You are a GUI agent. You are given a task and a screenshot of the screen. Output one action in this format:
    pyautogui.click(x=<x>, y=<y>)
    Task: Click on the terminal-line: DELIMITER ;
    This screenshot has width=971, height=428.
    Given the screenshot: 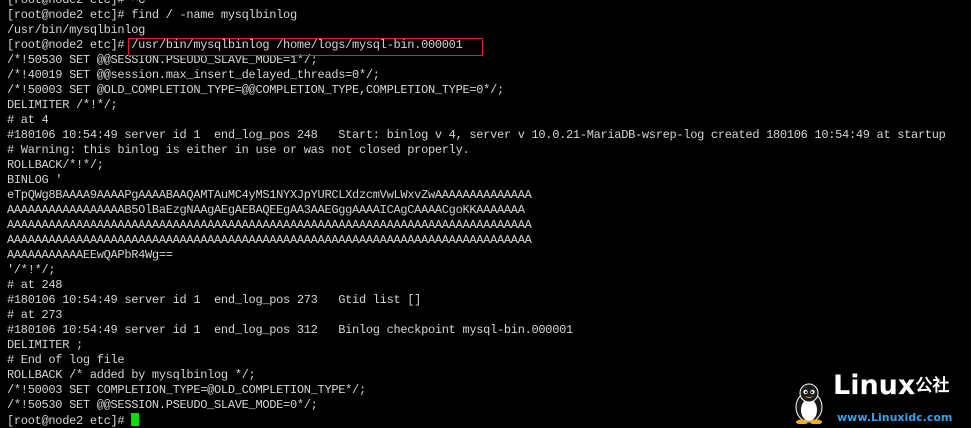 What is the action you would take?
    pyautogui.click(x=45, y=345)
    